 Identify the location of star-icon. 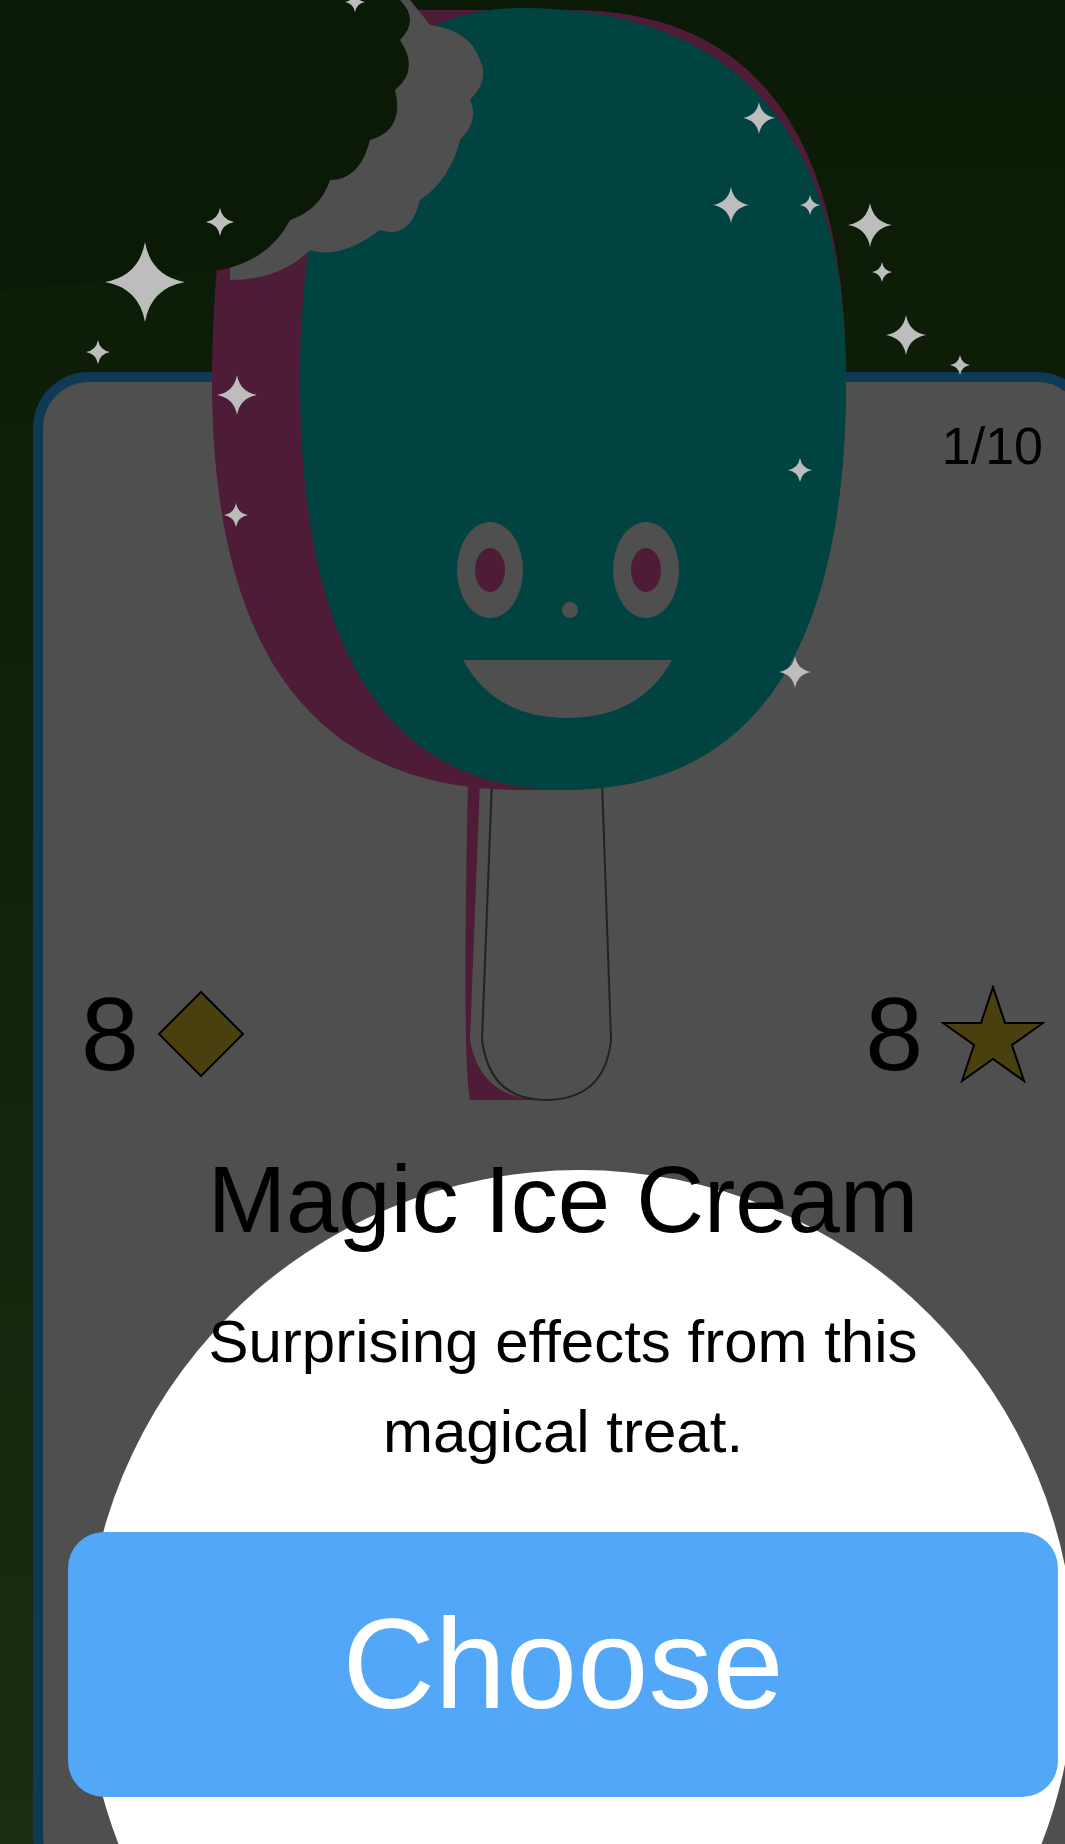
(993, 1034).